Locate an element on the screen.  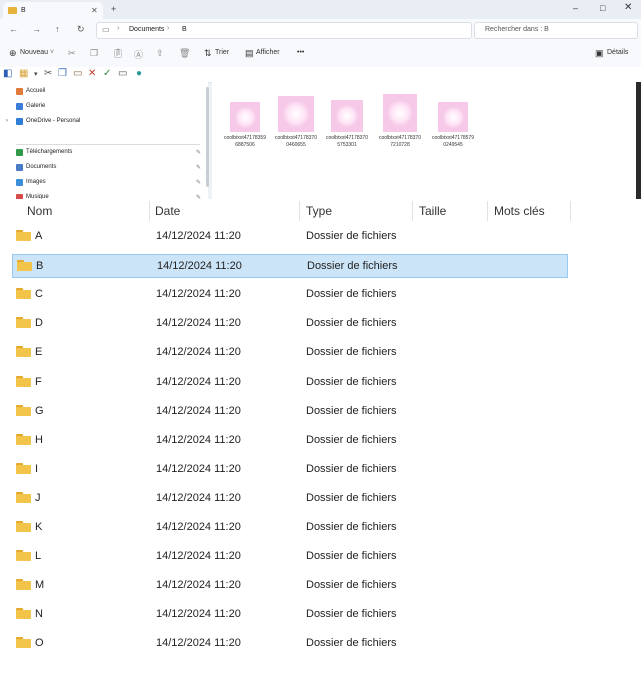
folder-row-j: J 14/12/2024 11:20 Dossier de fichiers is located at coordinates (290, 499).